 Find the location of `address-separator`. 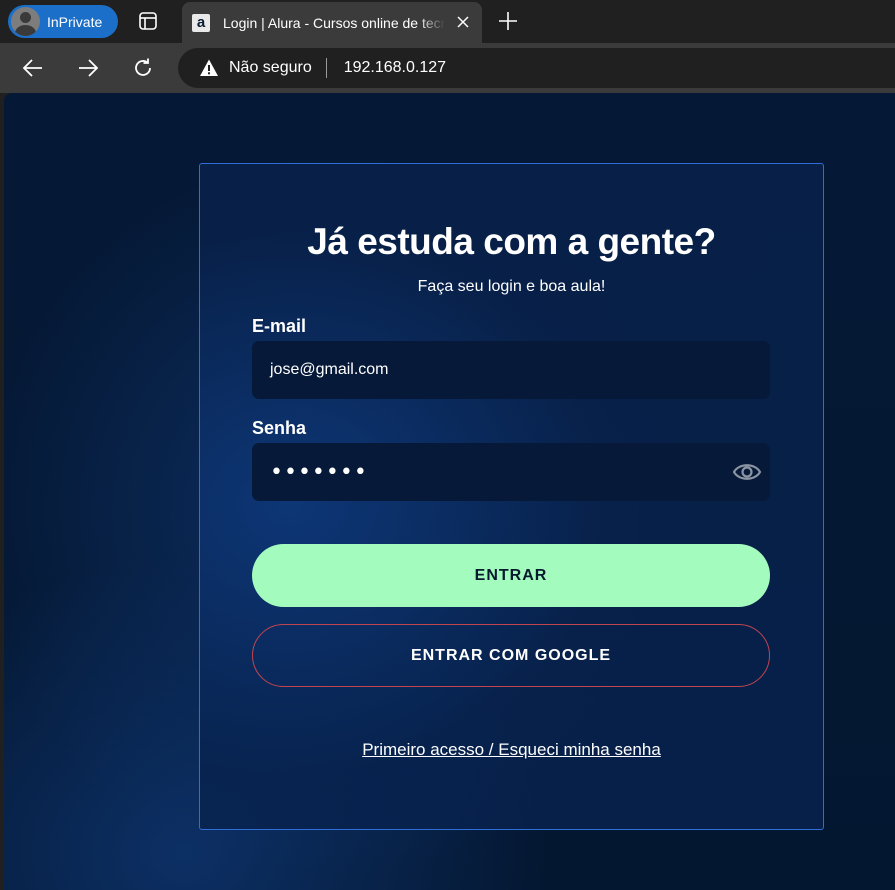

address-separator is located at coordinates (326, 68).